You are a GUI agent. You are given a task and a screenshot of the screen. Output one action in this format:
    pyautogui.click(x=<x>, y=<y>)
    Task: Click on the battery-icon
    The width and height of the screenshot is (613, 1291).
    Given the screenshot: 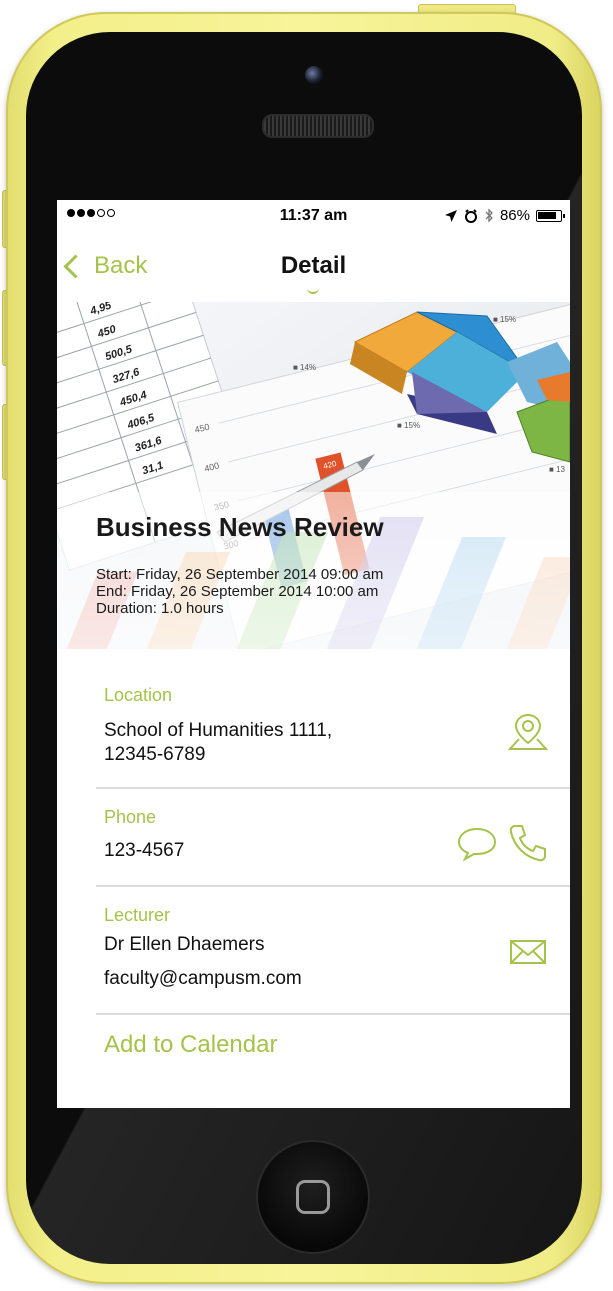 What is the action you would take?
    pyautogui.click(x=550, y=215)
    